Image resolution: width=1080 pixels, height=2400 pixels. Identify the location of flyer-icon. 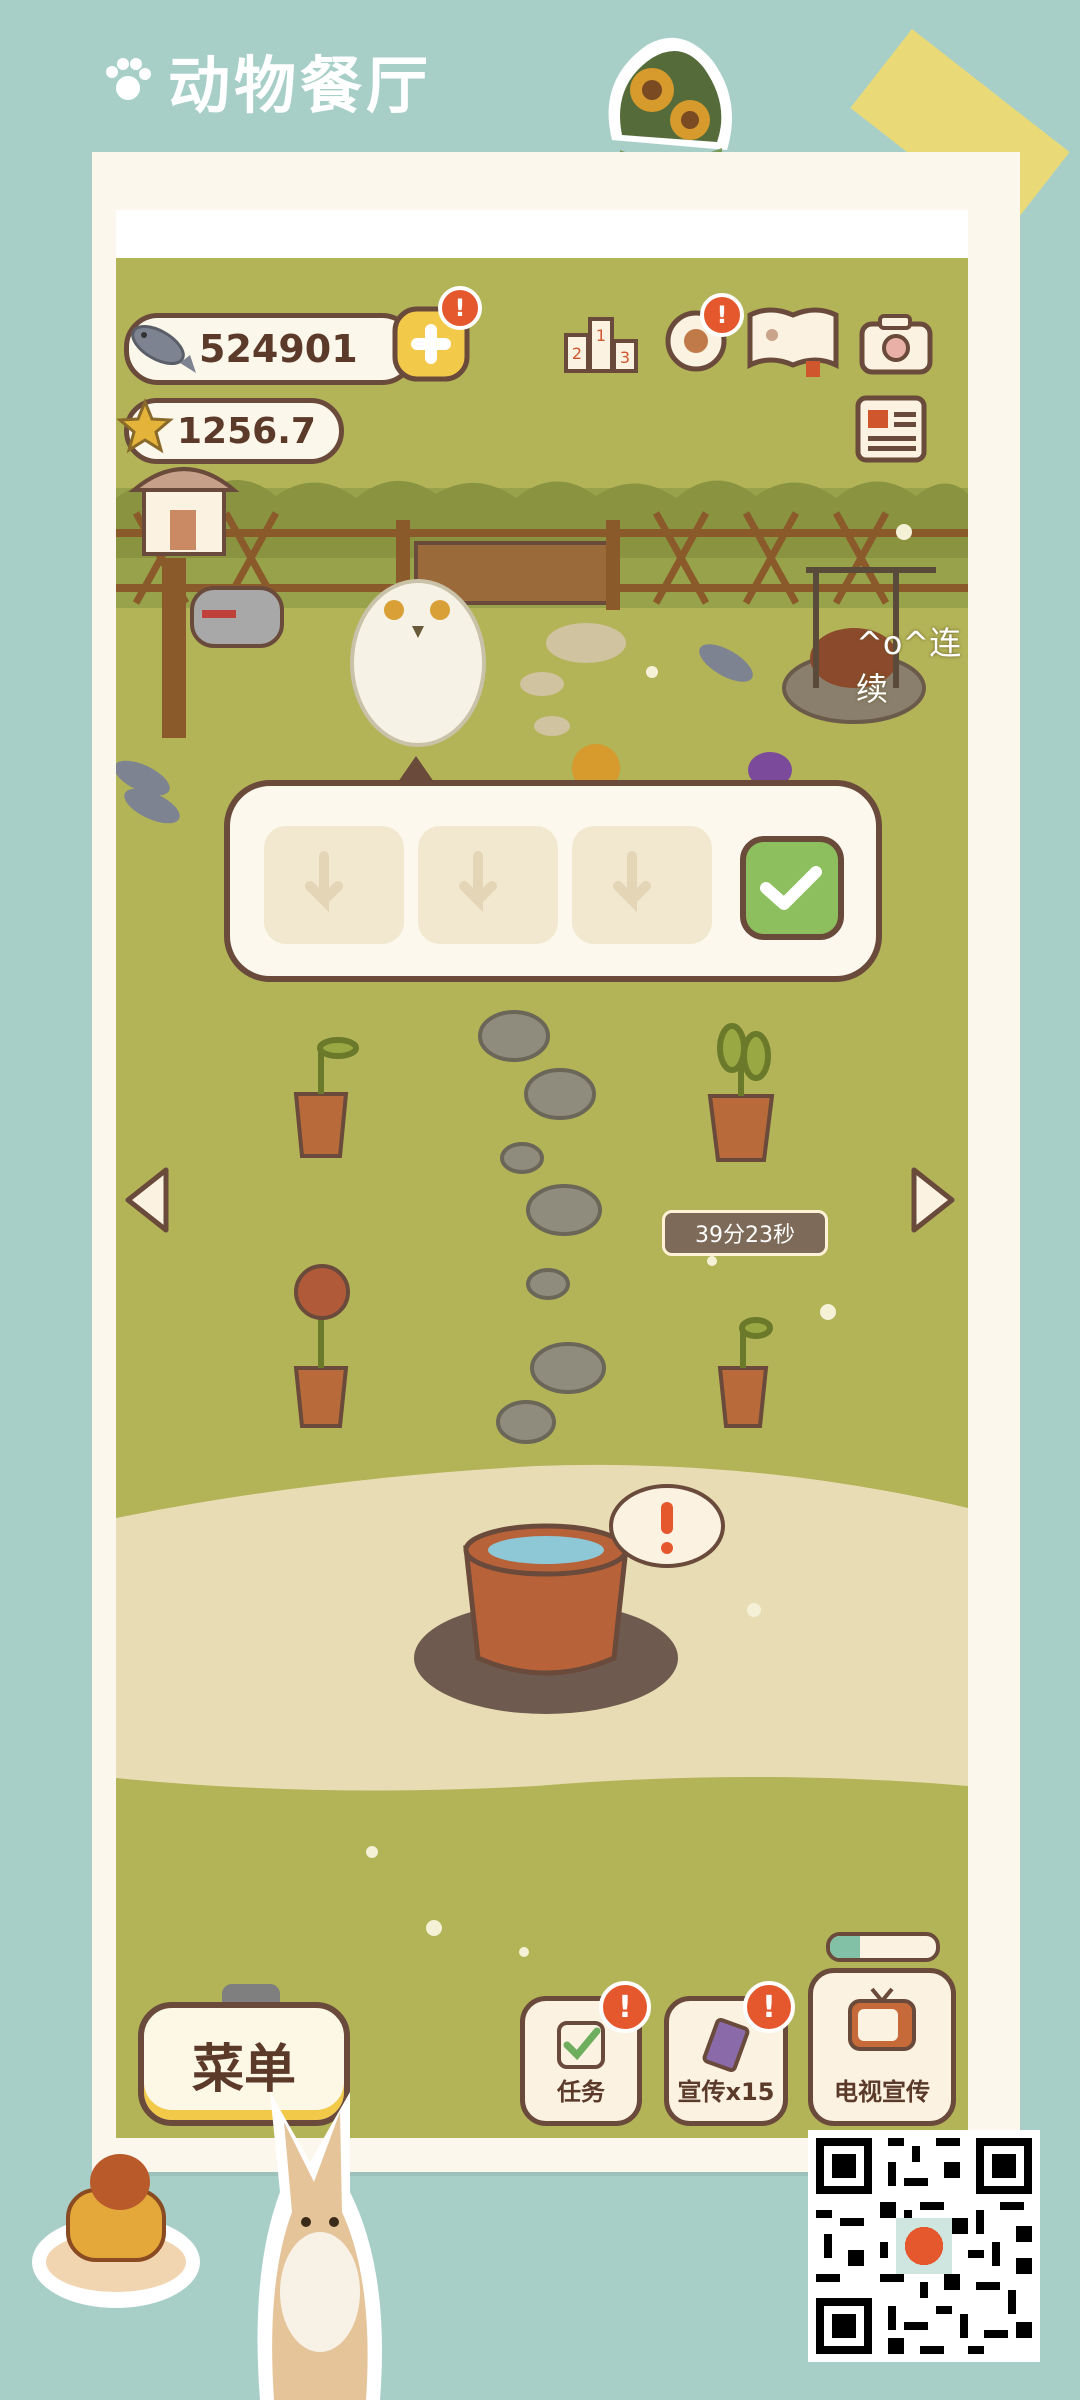
(726, 2045).